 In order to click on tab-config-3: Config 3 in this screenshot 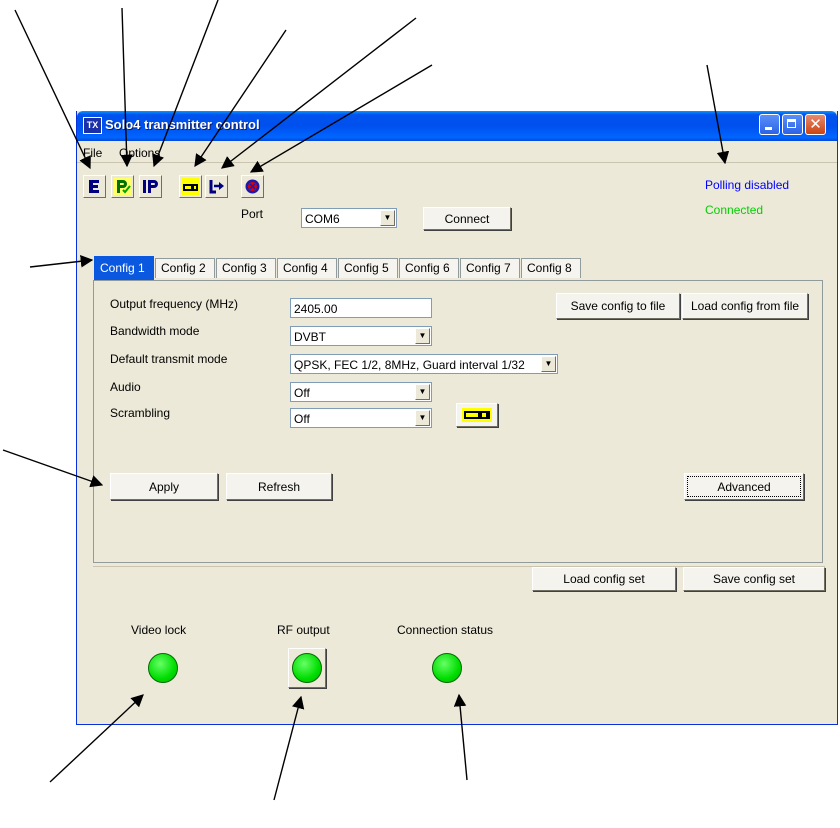, I will do `click(246, 268)`.